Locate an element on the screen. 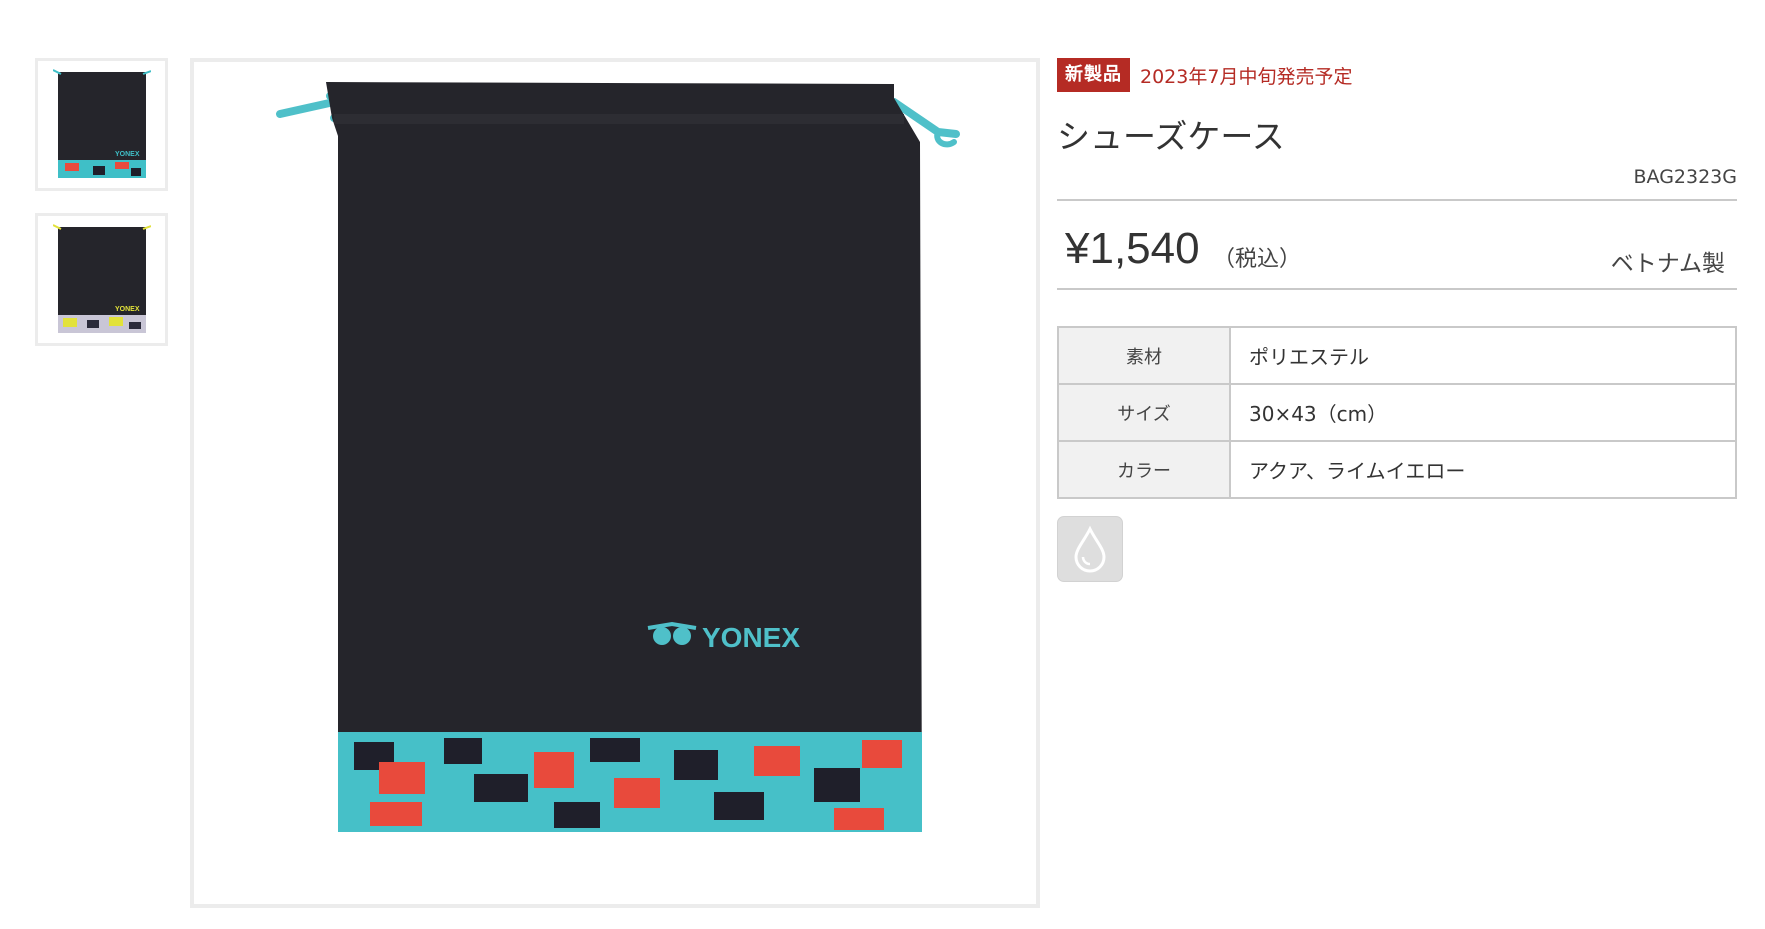 The height and width of the screenshot is (929, 1765). water-repellent-feature-button is located at coordinates (1090, 549).